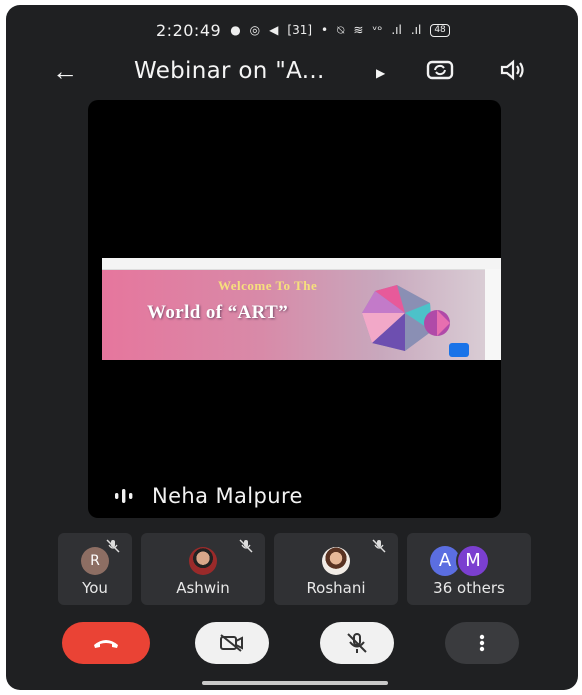  Describe the element at coordinates (336, 561) in the screenshot. I see `avatar-roshani` at that location.